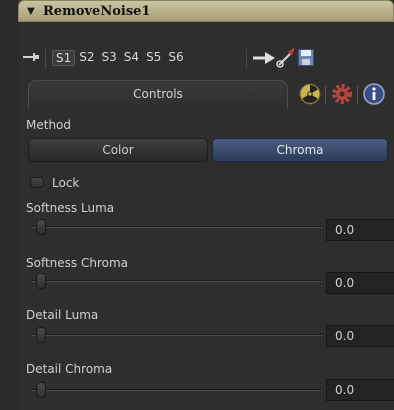  Describe the element at coordinates (177, 335) in the screenshot. I see `detail-luma-slider-track` at that location.